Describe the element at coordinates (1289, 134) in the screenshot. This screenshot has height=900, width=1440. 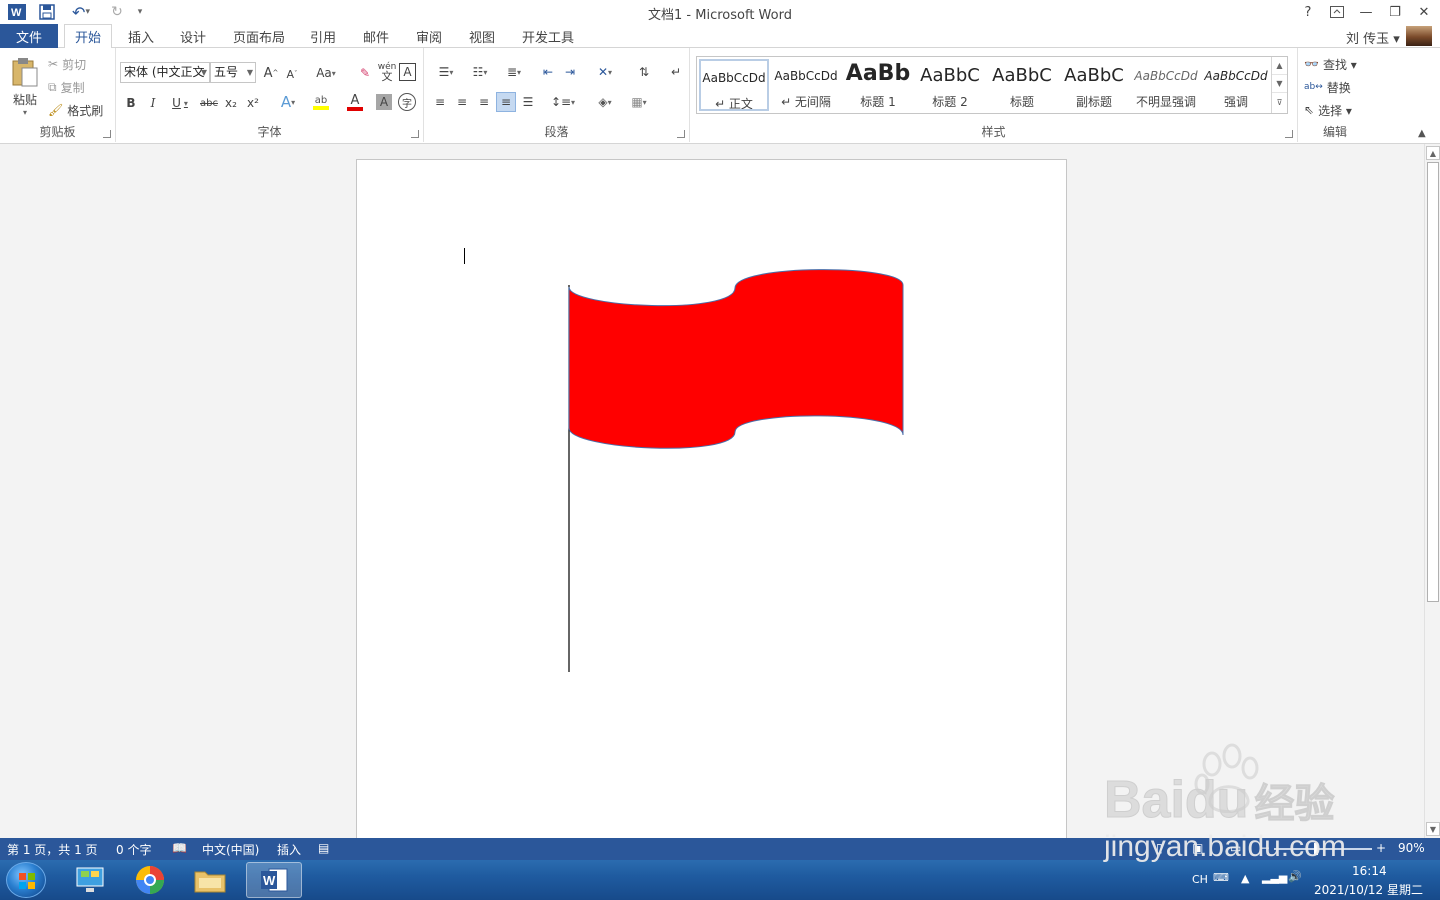
I see `styles-dialog-launcher` at that location.